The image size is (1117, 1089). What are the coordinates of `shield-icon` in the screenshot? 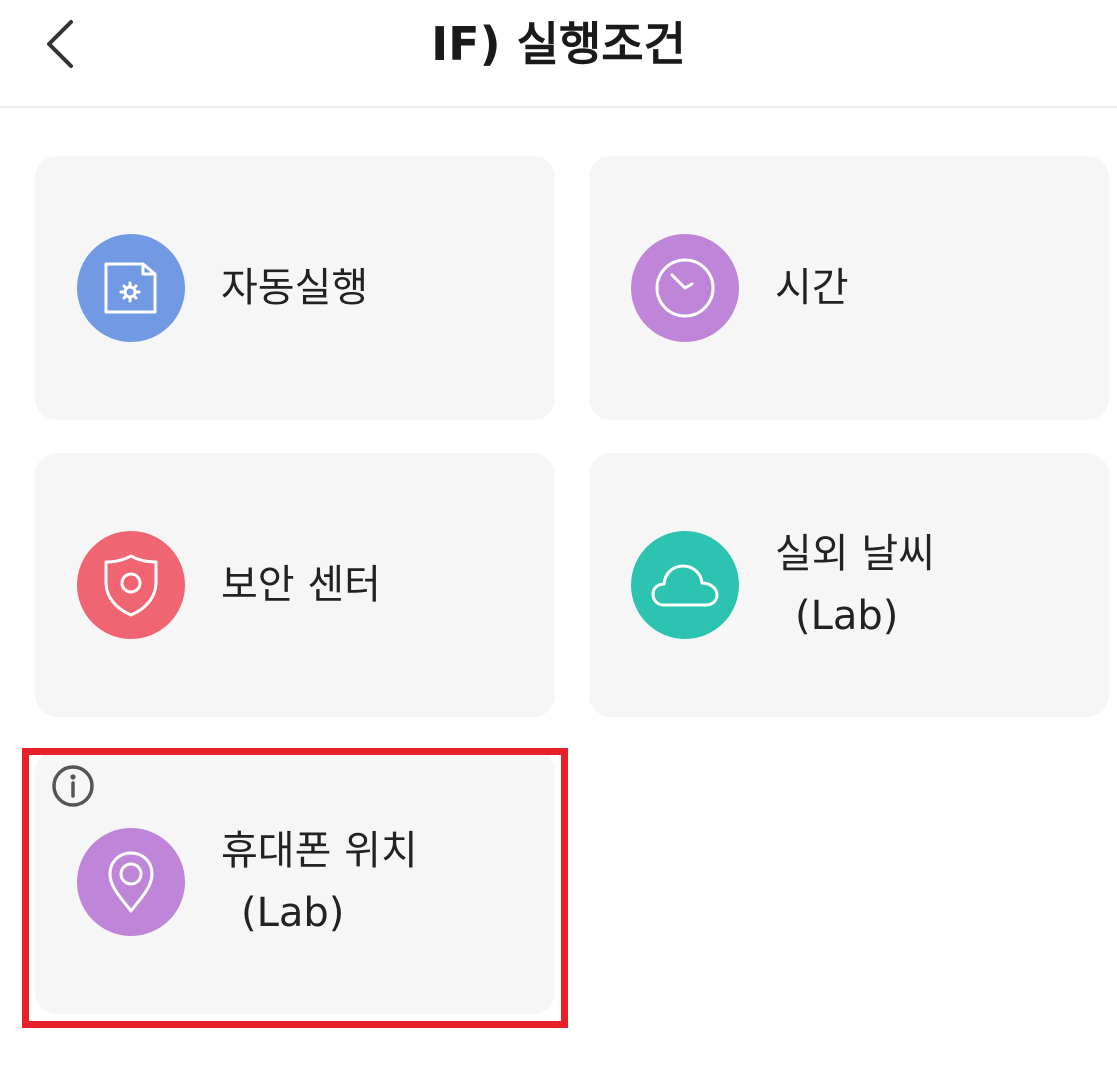 It's located at (131, 585).